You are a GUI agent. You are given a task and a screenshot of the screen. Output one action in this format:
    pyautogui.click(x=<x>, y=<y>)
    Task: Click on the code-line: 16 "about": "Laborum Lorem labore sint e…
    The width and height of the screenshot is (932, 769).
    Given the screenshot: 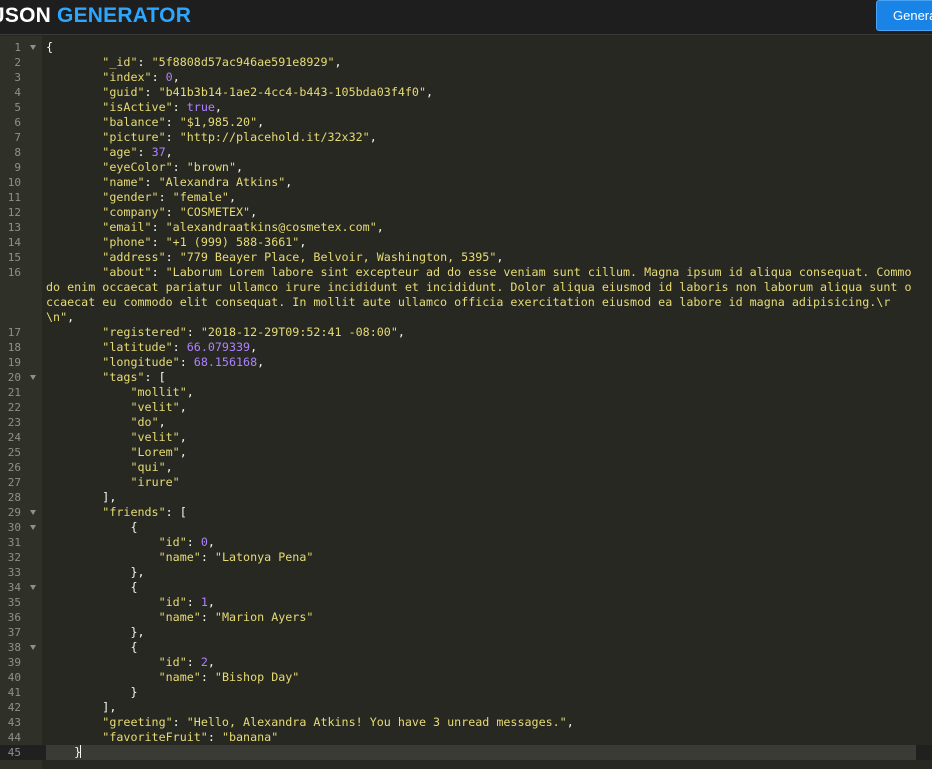 What is the action you would take?
    pyautogui.click(x=466, y=295)
    